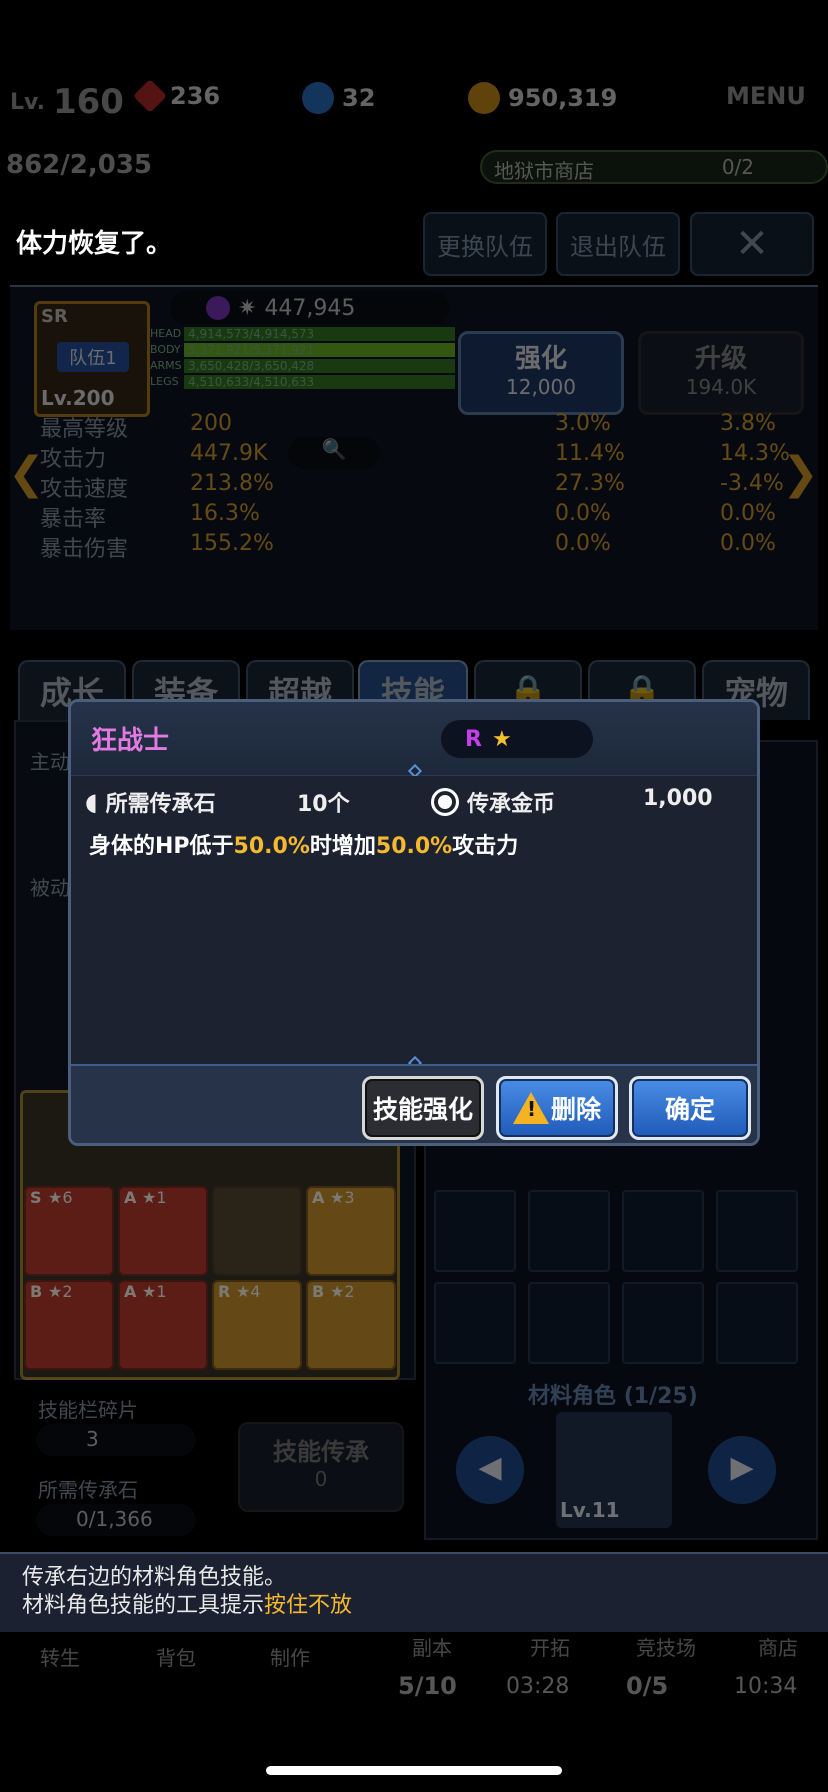  I want to click on stat-attack: 攻击力 447.9K, so click(154, 456).